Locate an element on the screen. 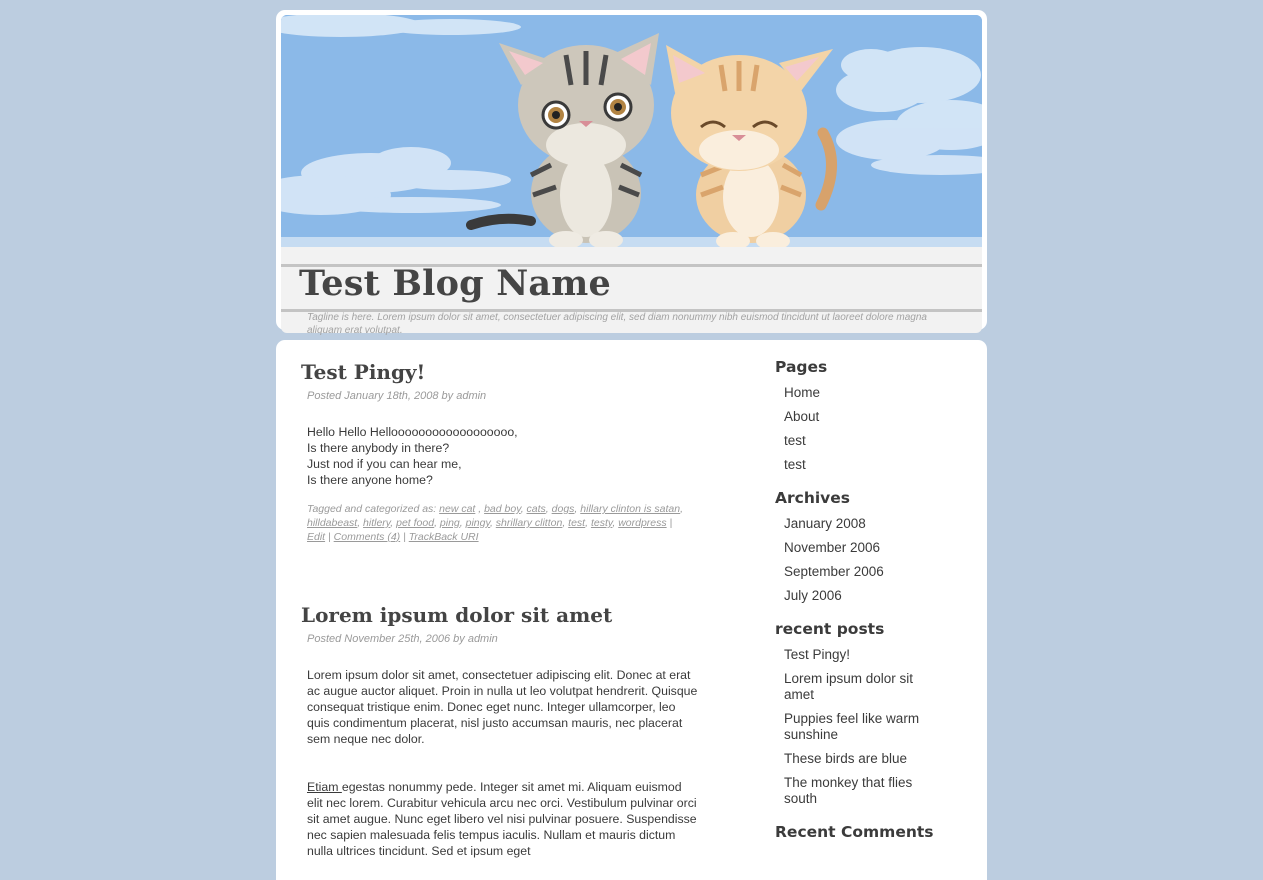  tag-link: testy is located at coordinates (601, 523).